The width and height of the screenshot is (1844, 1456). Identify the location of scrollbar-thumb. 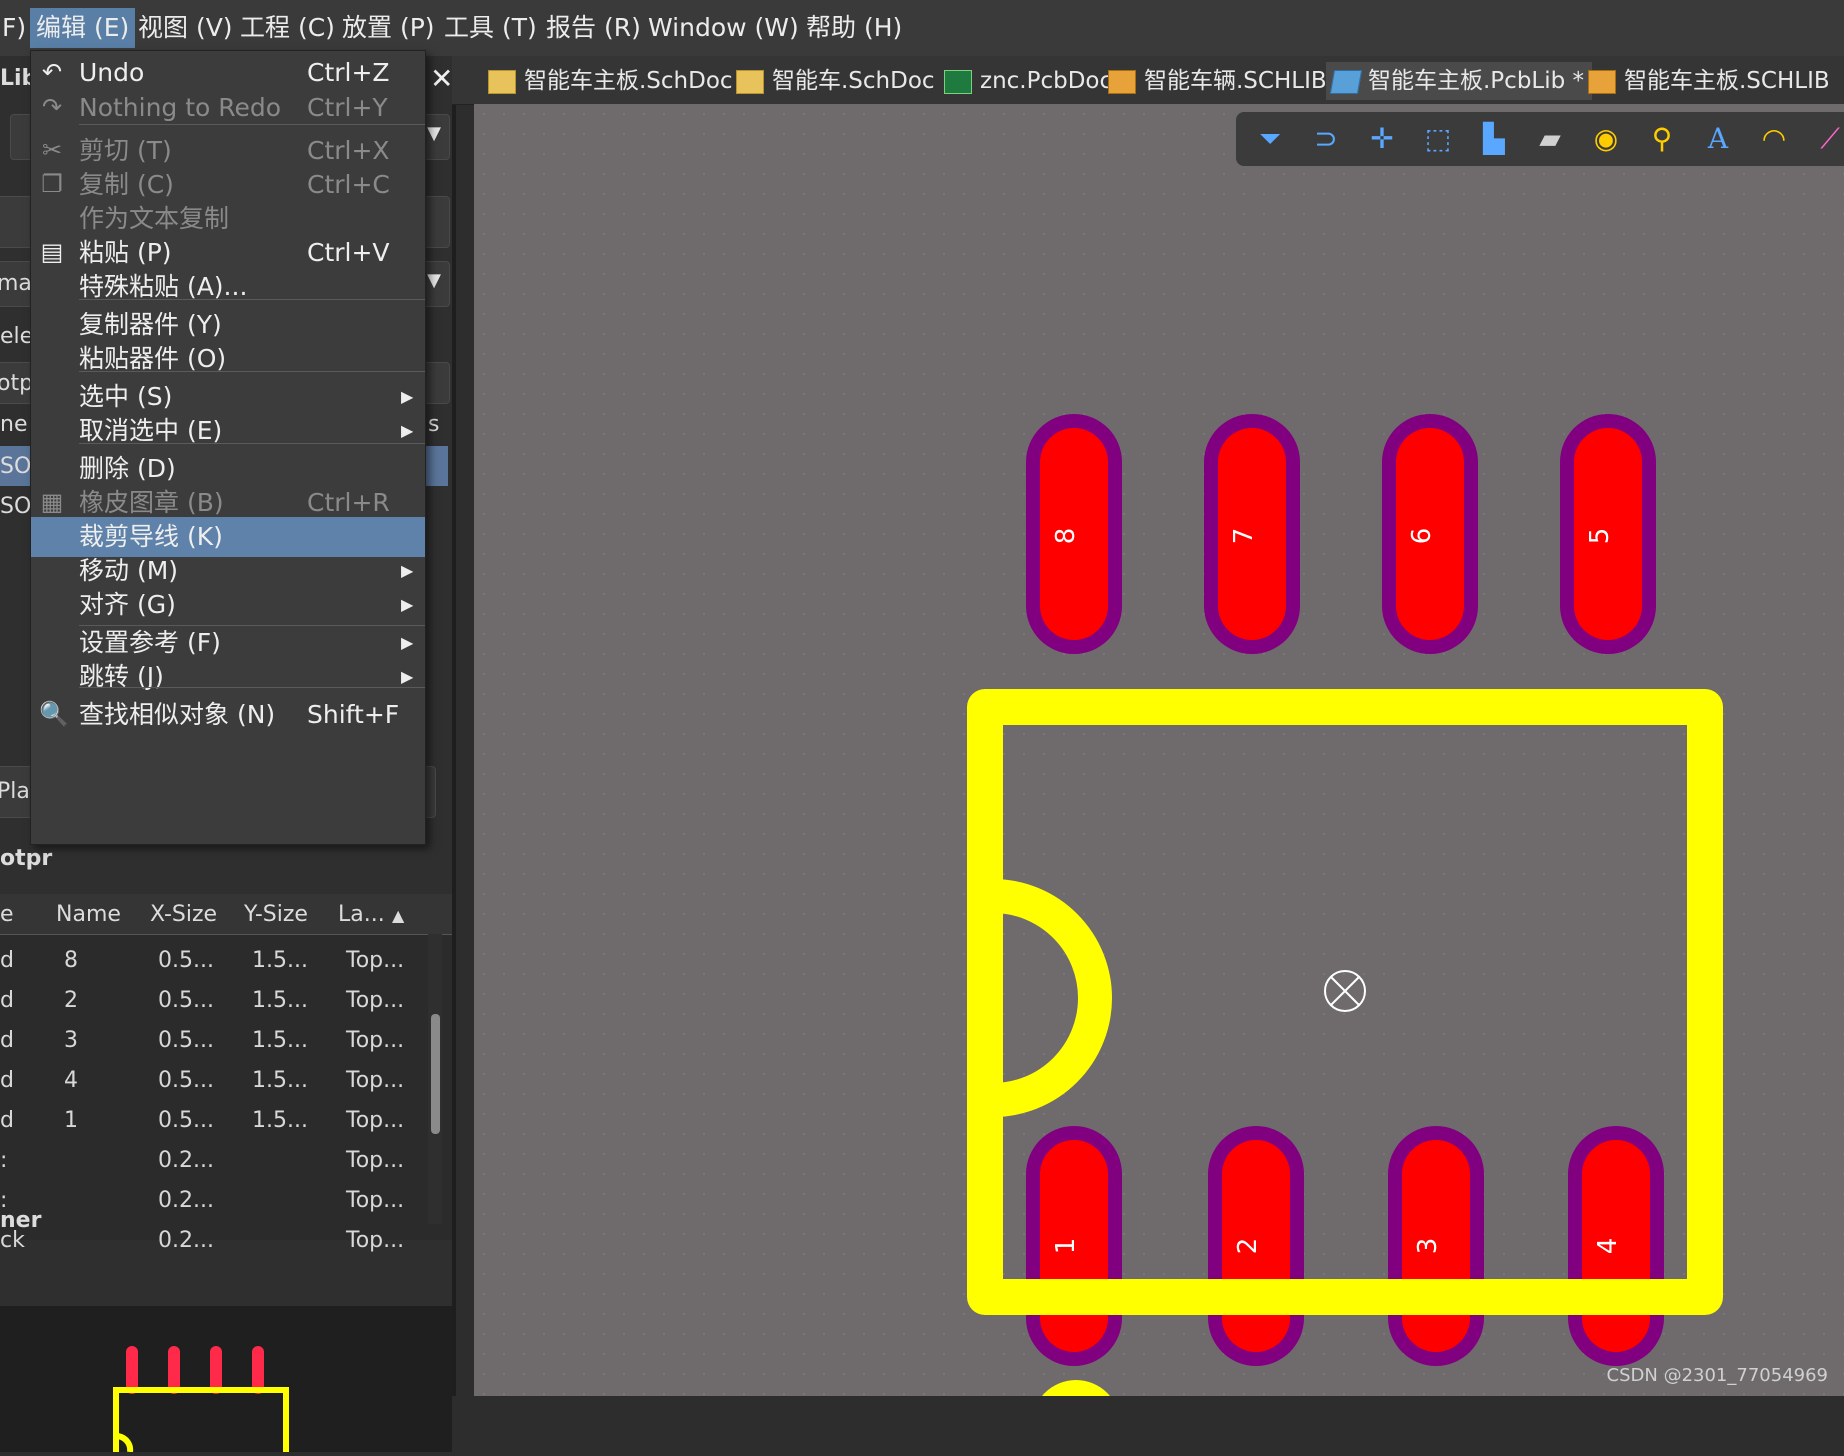
(435, 1074).